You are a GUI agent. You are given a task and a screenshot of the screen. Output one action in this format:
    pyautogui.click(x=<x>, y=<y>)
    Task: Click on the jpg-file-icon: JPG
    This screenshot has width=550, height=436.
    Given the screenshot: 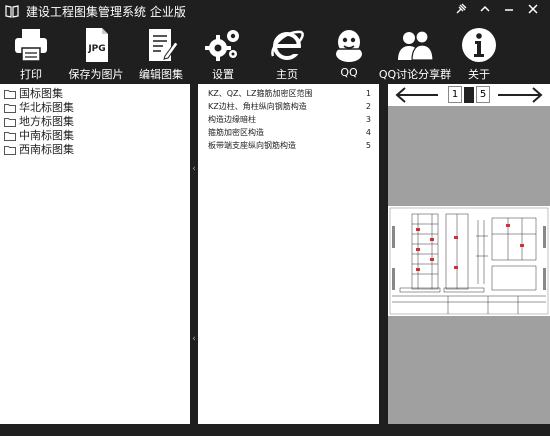 What is the action you would take?
    pyautogui.click(x=97, y=45)
    